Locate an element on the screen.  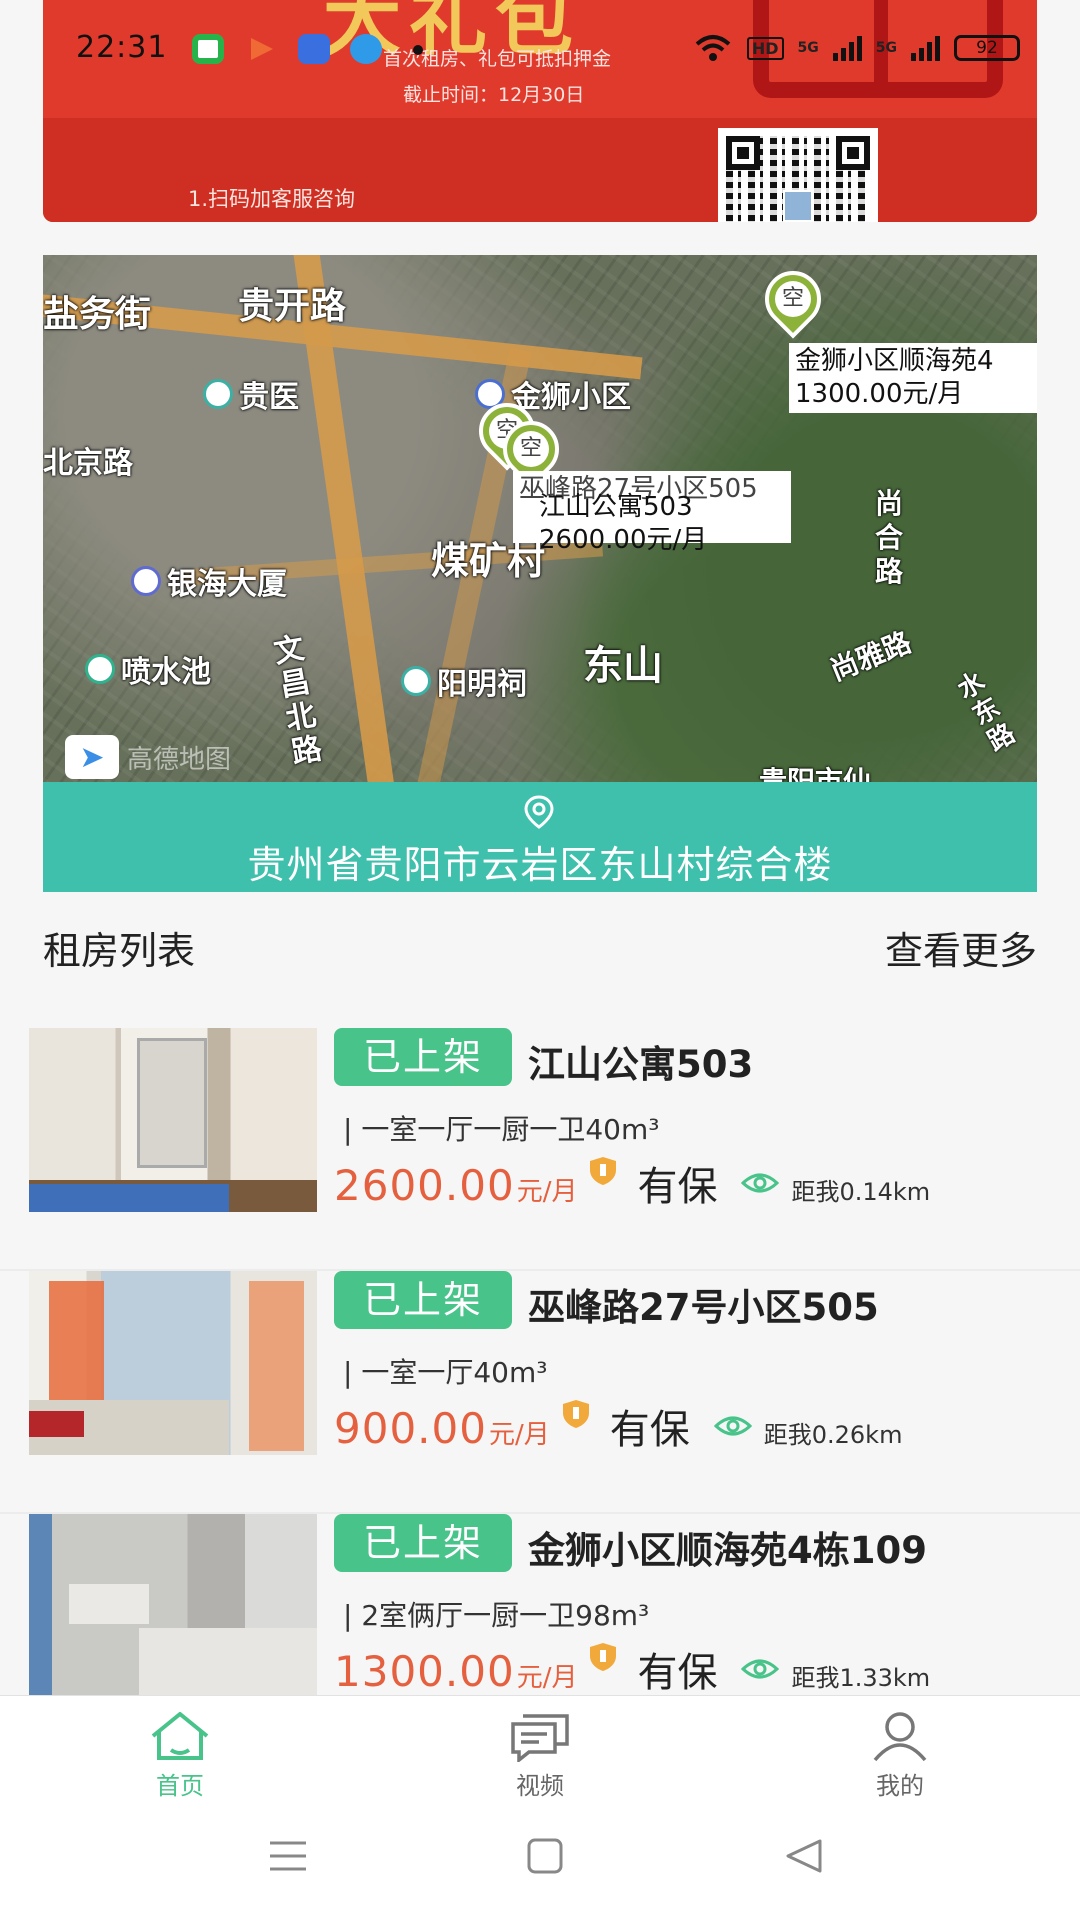
network-5g-label-2: 5G is located at coordinates (886, 48).